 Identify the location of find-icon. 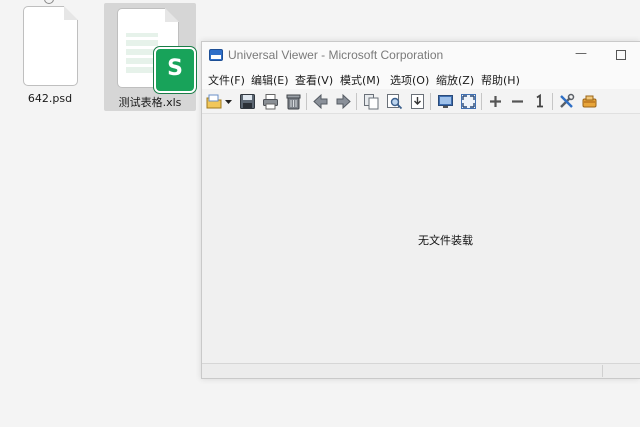
(394, 101).